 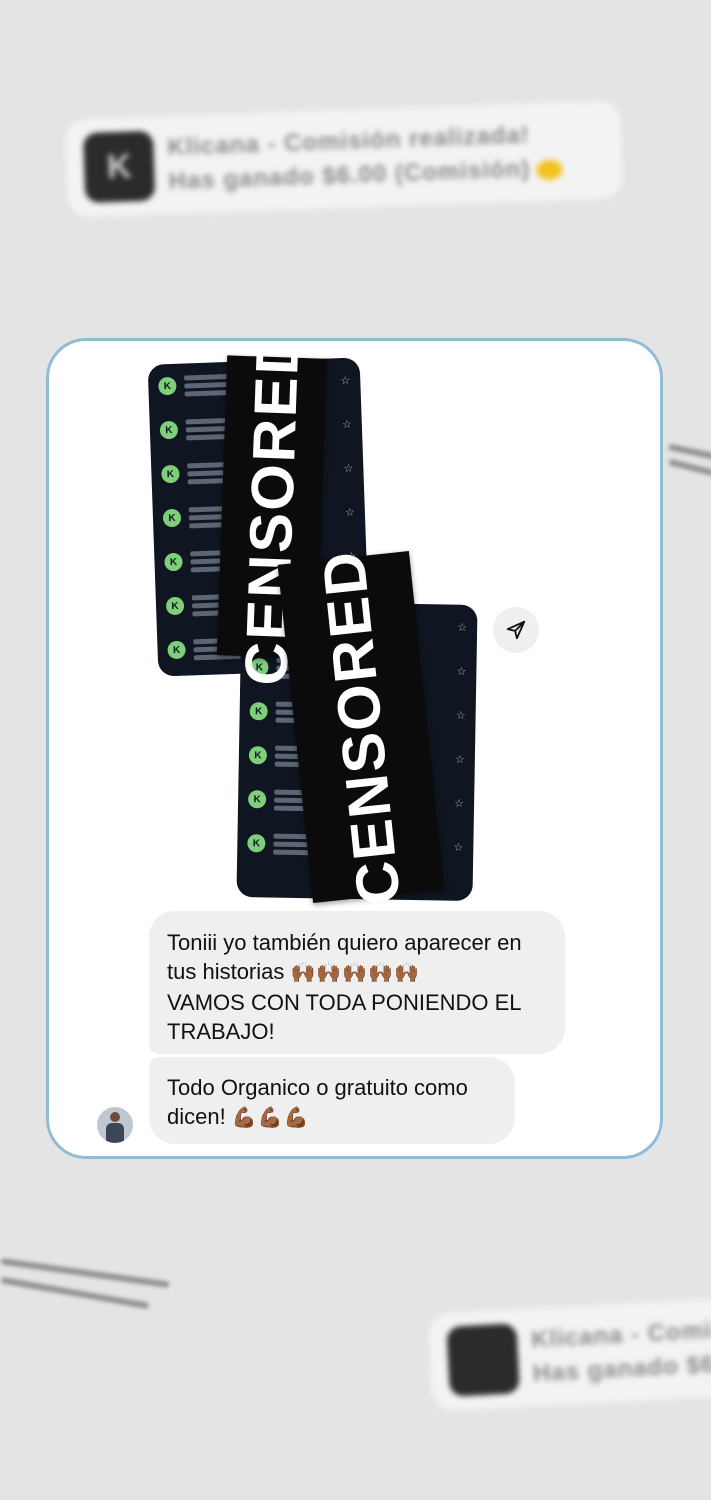 I want to click on censor-label: CENSORED, so click(x=361, y=727).